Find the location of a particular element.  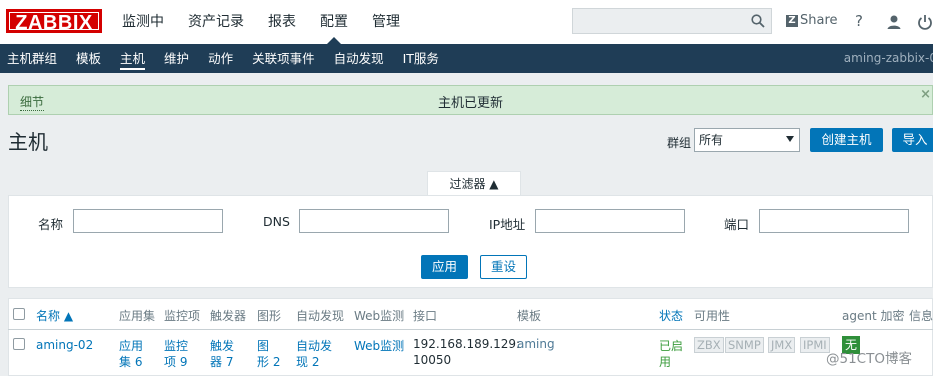

header-interface: 接口 is located at coordinates (425, 316).